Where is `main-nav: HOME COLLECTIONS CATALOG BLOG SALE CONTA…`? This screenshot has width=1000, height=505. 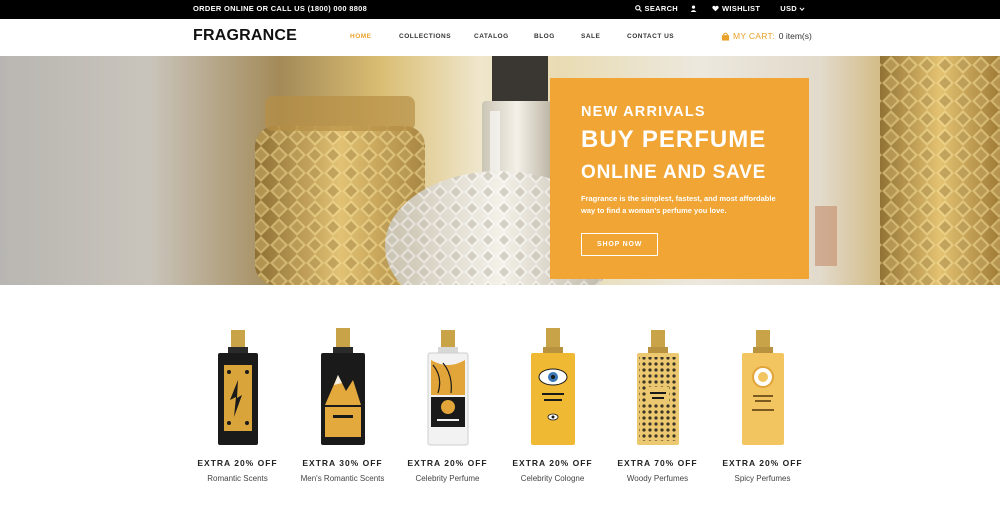 main-nav: HOME COLLECTIONS CATALOG BLOG SALE CONTA… is located at coordinates (512, 36).